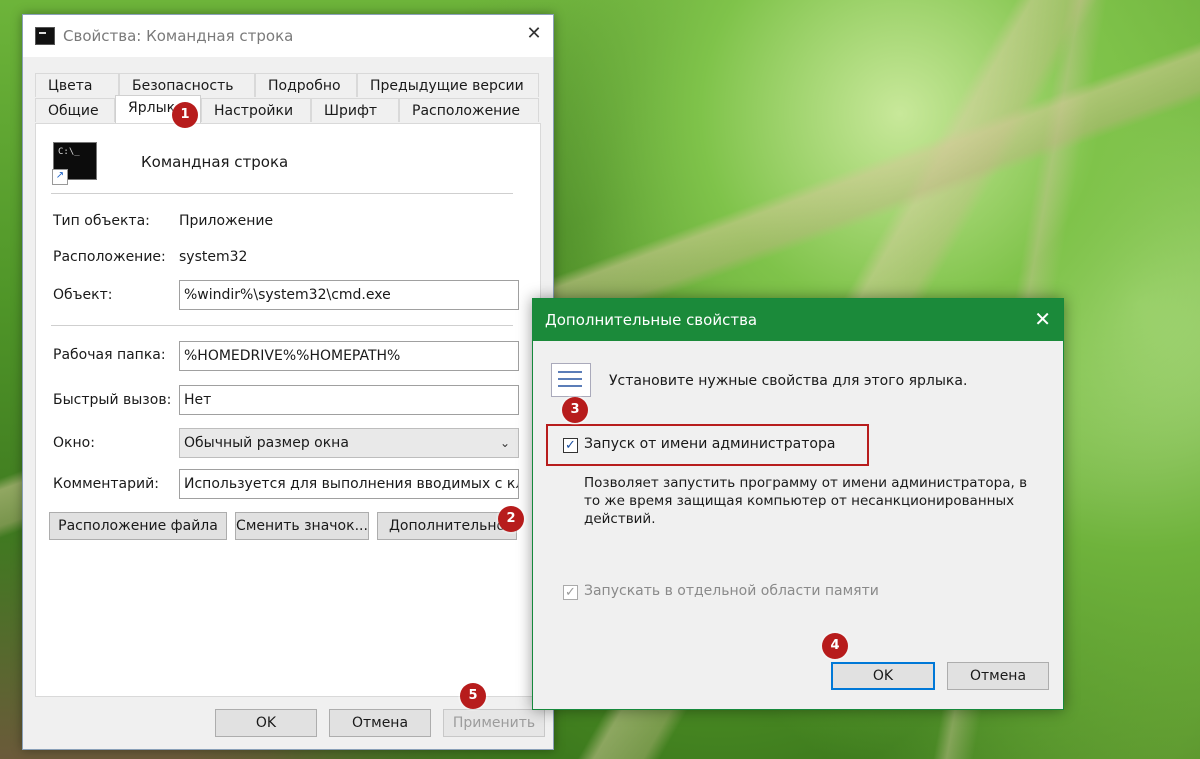 The width and height of the screenshot is (1200, 759). What do you see at coordinates (620, 519) in the screenshot?
I see `run-as-admin-description-line: действий.` at bounding box center [620, 519].